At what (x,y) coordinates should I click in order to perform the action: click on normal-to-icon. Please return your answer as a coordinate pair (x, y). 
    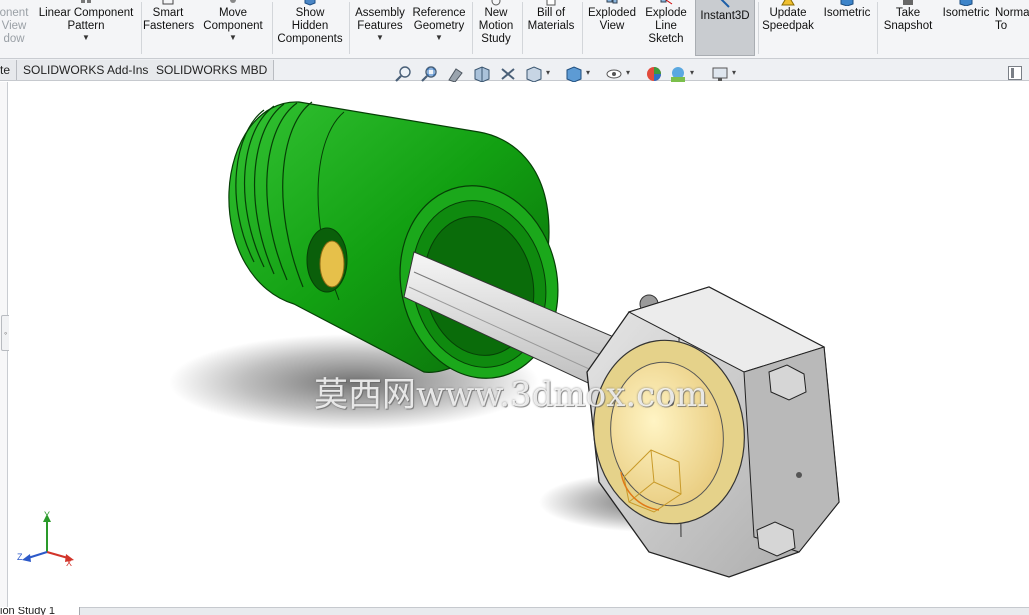
    Looking at the image, I should click on (1012, 3).